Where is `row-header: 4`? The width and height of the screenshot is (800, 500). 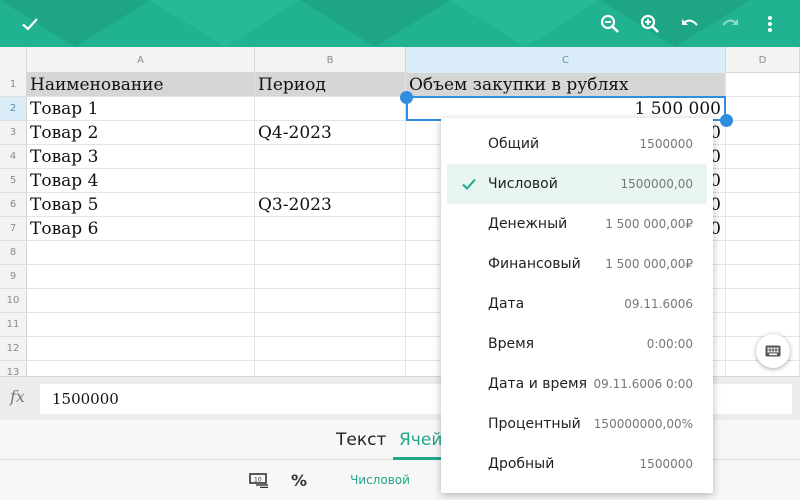 row-header: 4 is located at coordinates (13, 157).